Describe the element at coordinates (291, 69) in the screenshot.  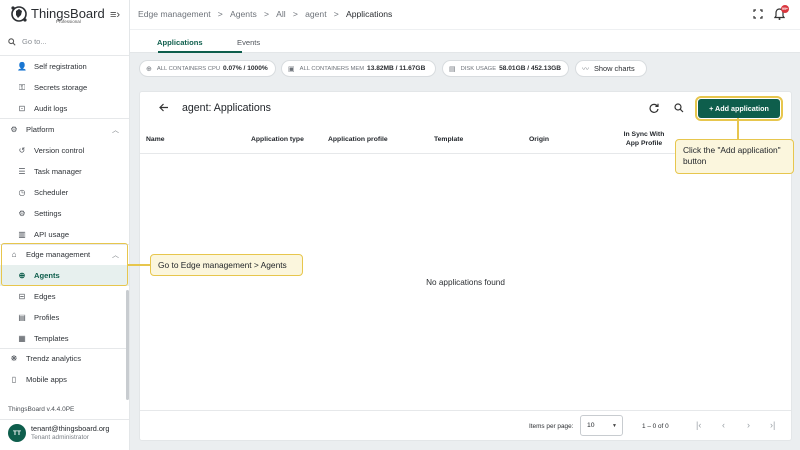
I see `memory-icon: ▣` at that location.